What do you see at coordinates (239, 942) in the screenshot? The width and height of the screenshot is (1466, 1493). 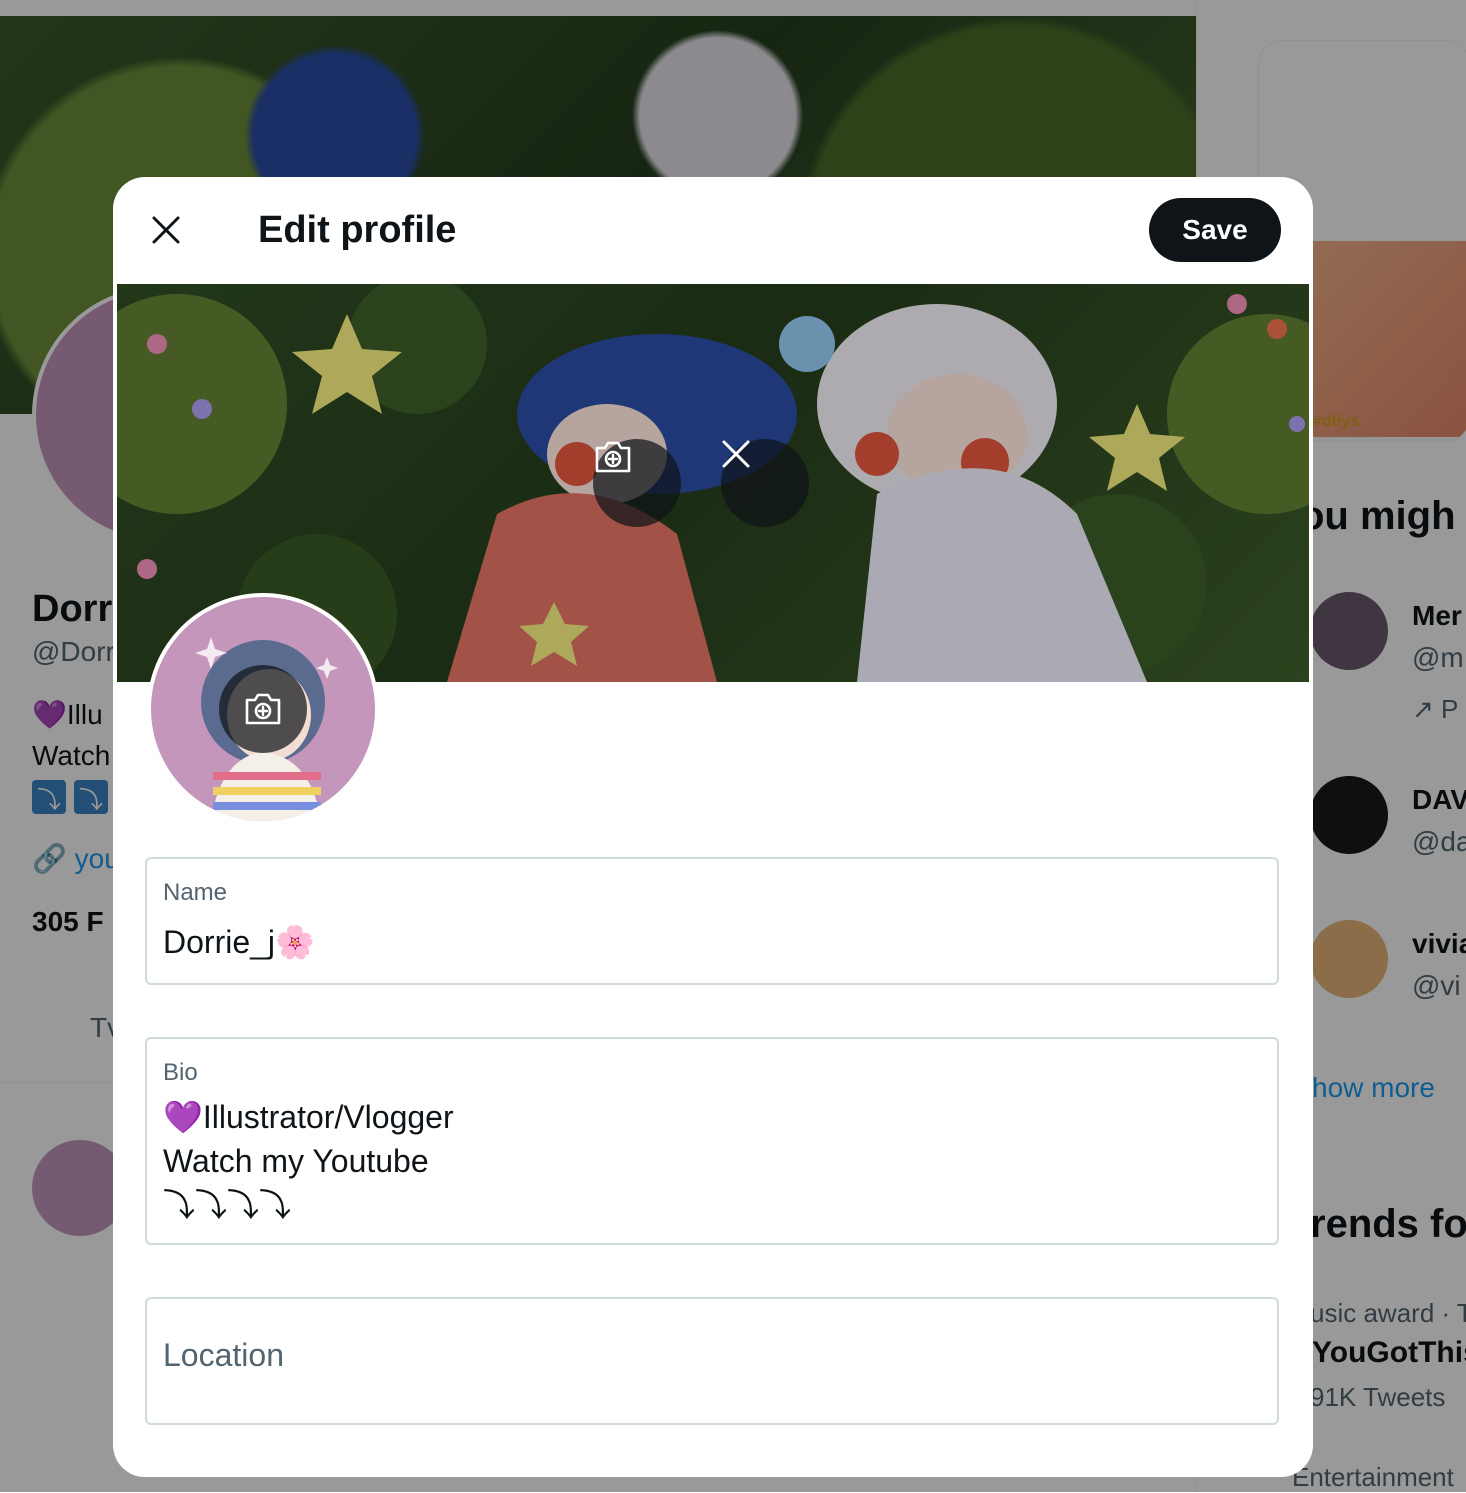 I see `name-input: Dorrie_j🌸` at bounding box center [239, 942].